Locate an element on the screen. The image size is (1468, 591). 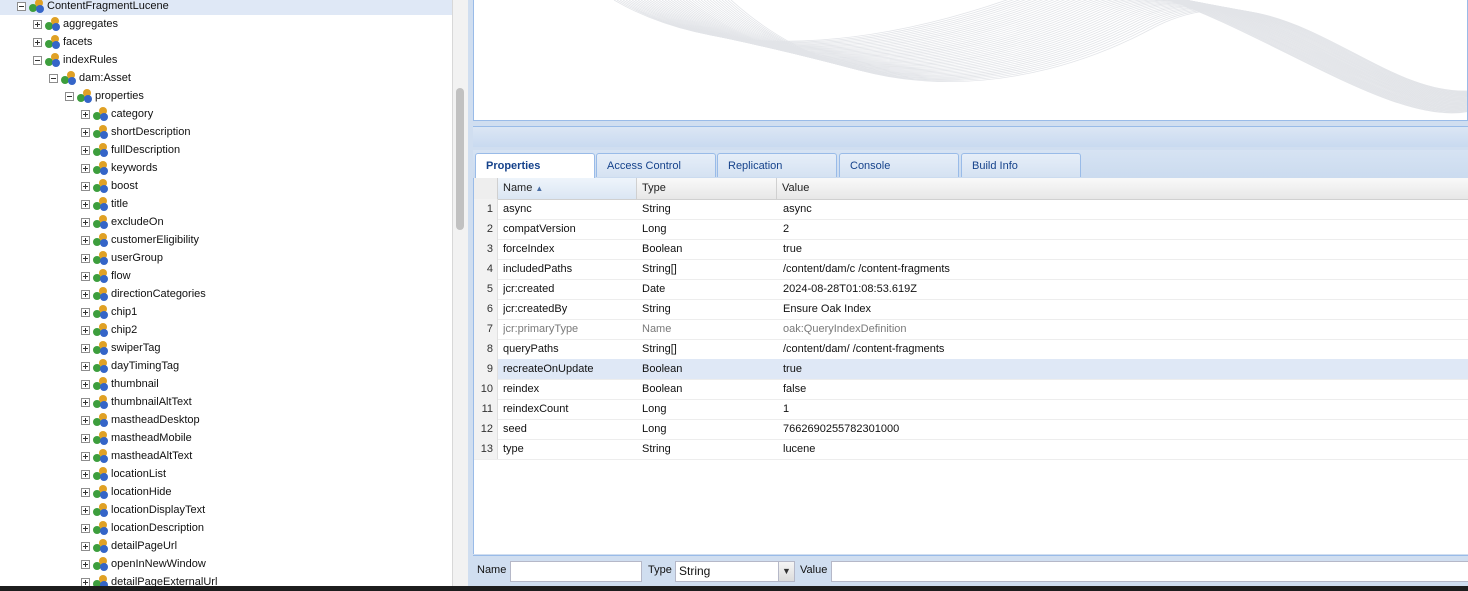
tree-node: dayTimingTag is located at coordinates (130, 366).